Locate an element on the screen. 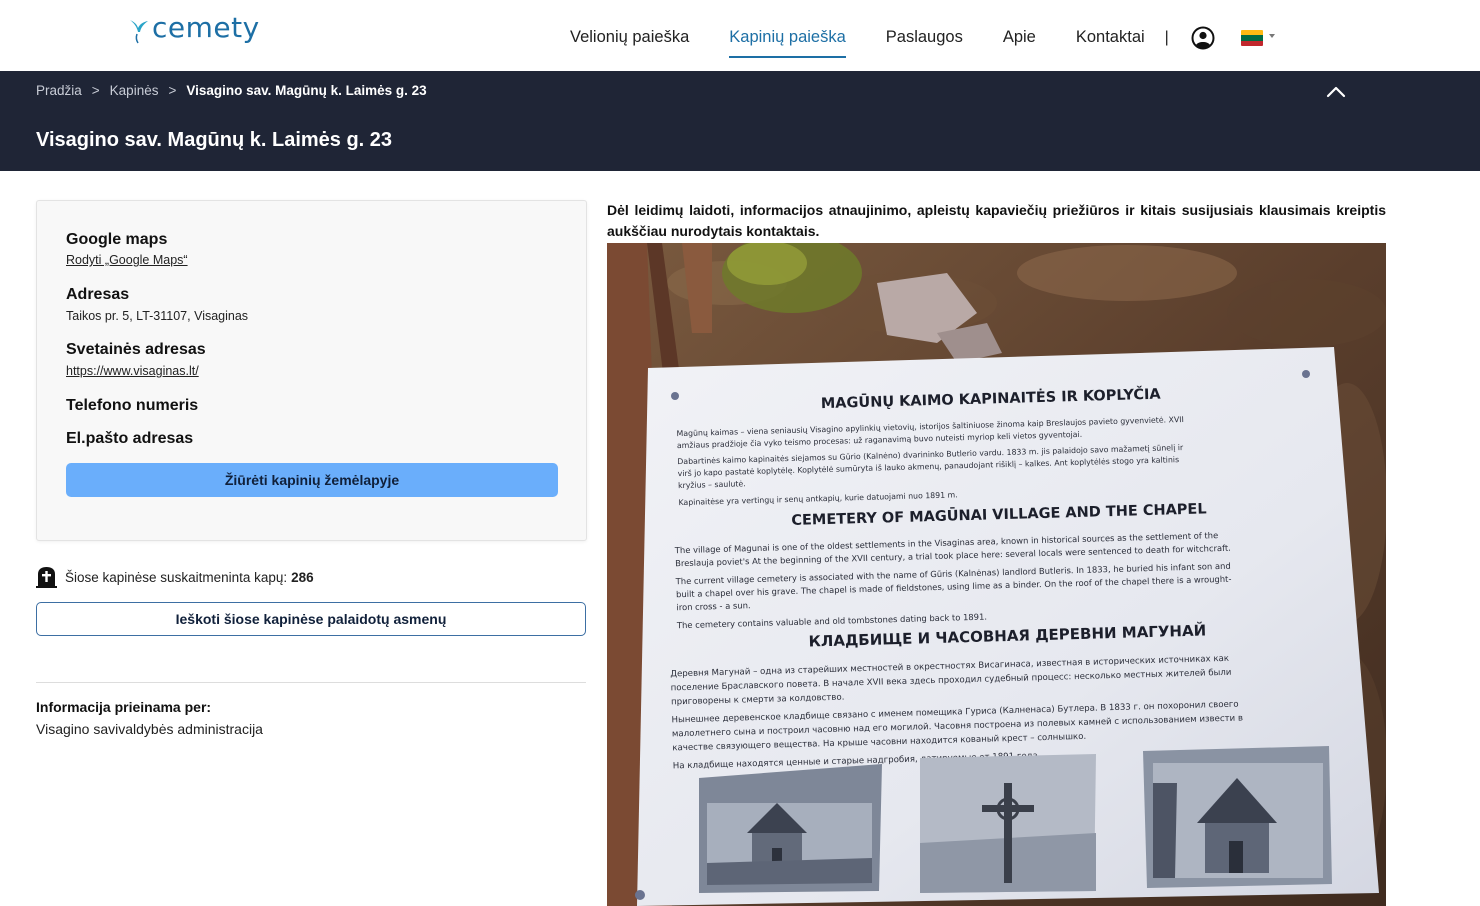 The width and height of the screenshot is (1480, 906). search-buried-persons-button: Ieškoti šiose kapinėse palaidotų asmenų is located at coordinates (311, 619).